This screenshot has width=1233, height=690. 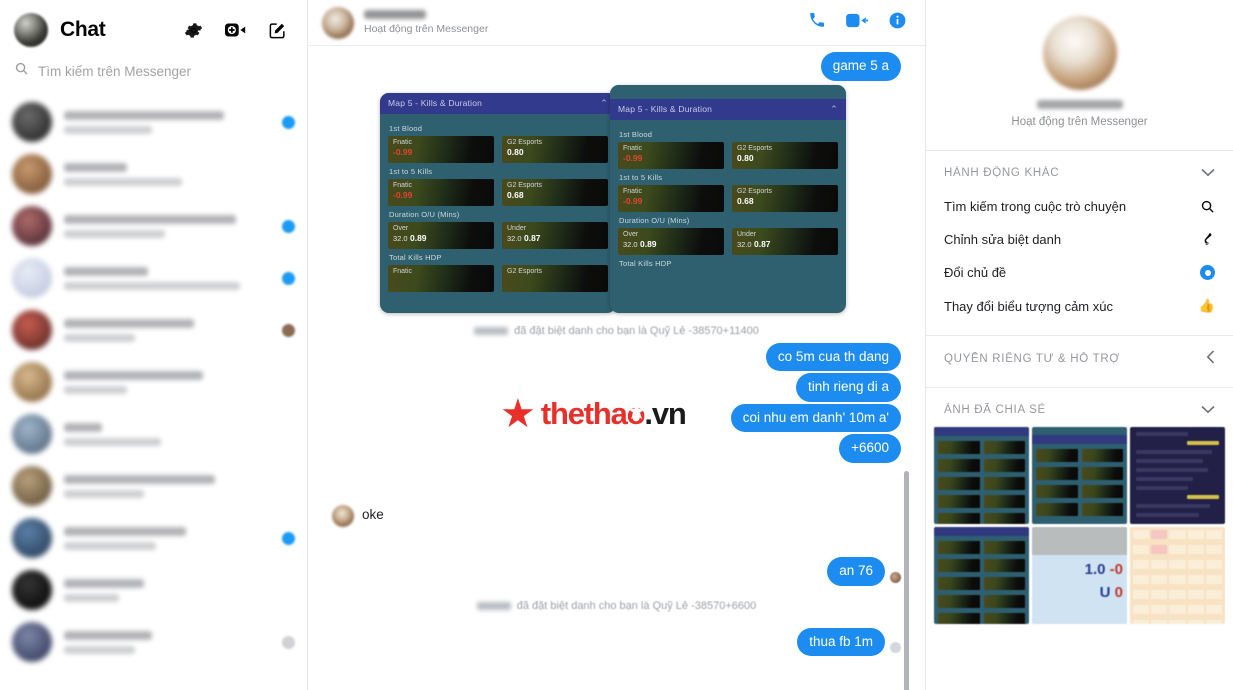 I want to click on bet-section-label: Duration O/U (Mins), so click(x=424, y=214).